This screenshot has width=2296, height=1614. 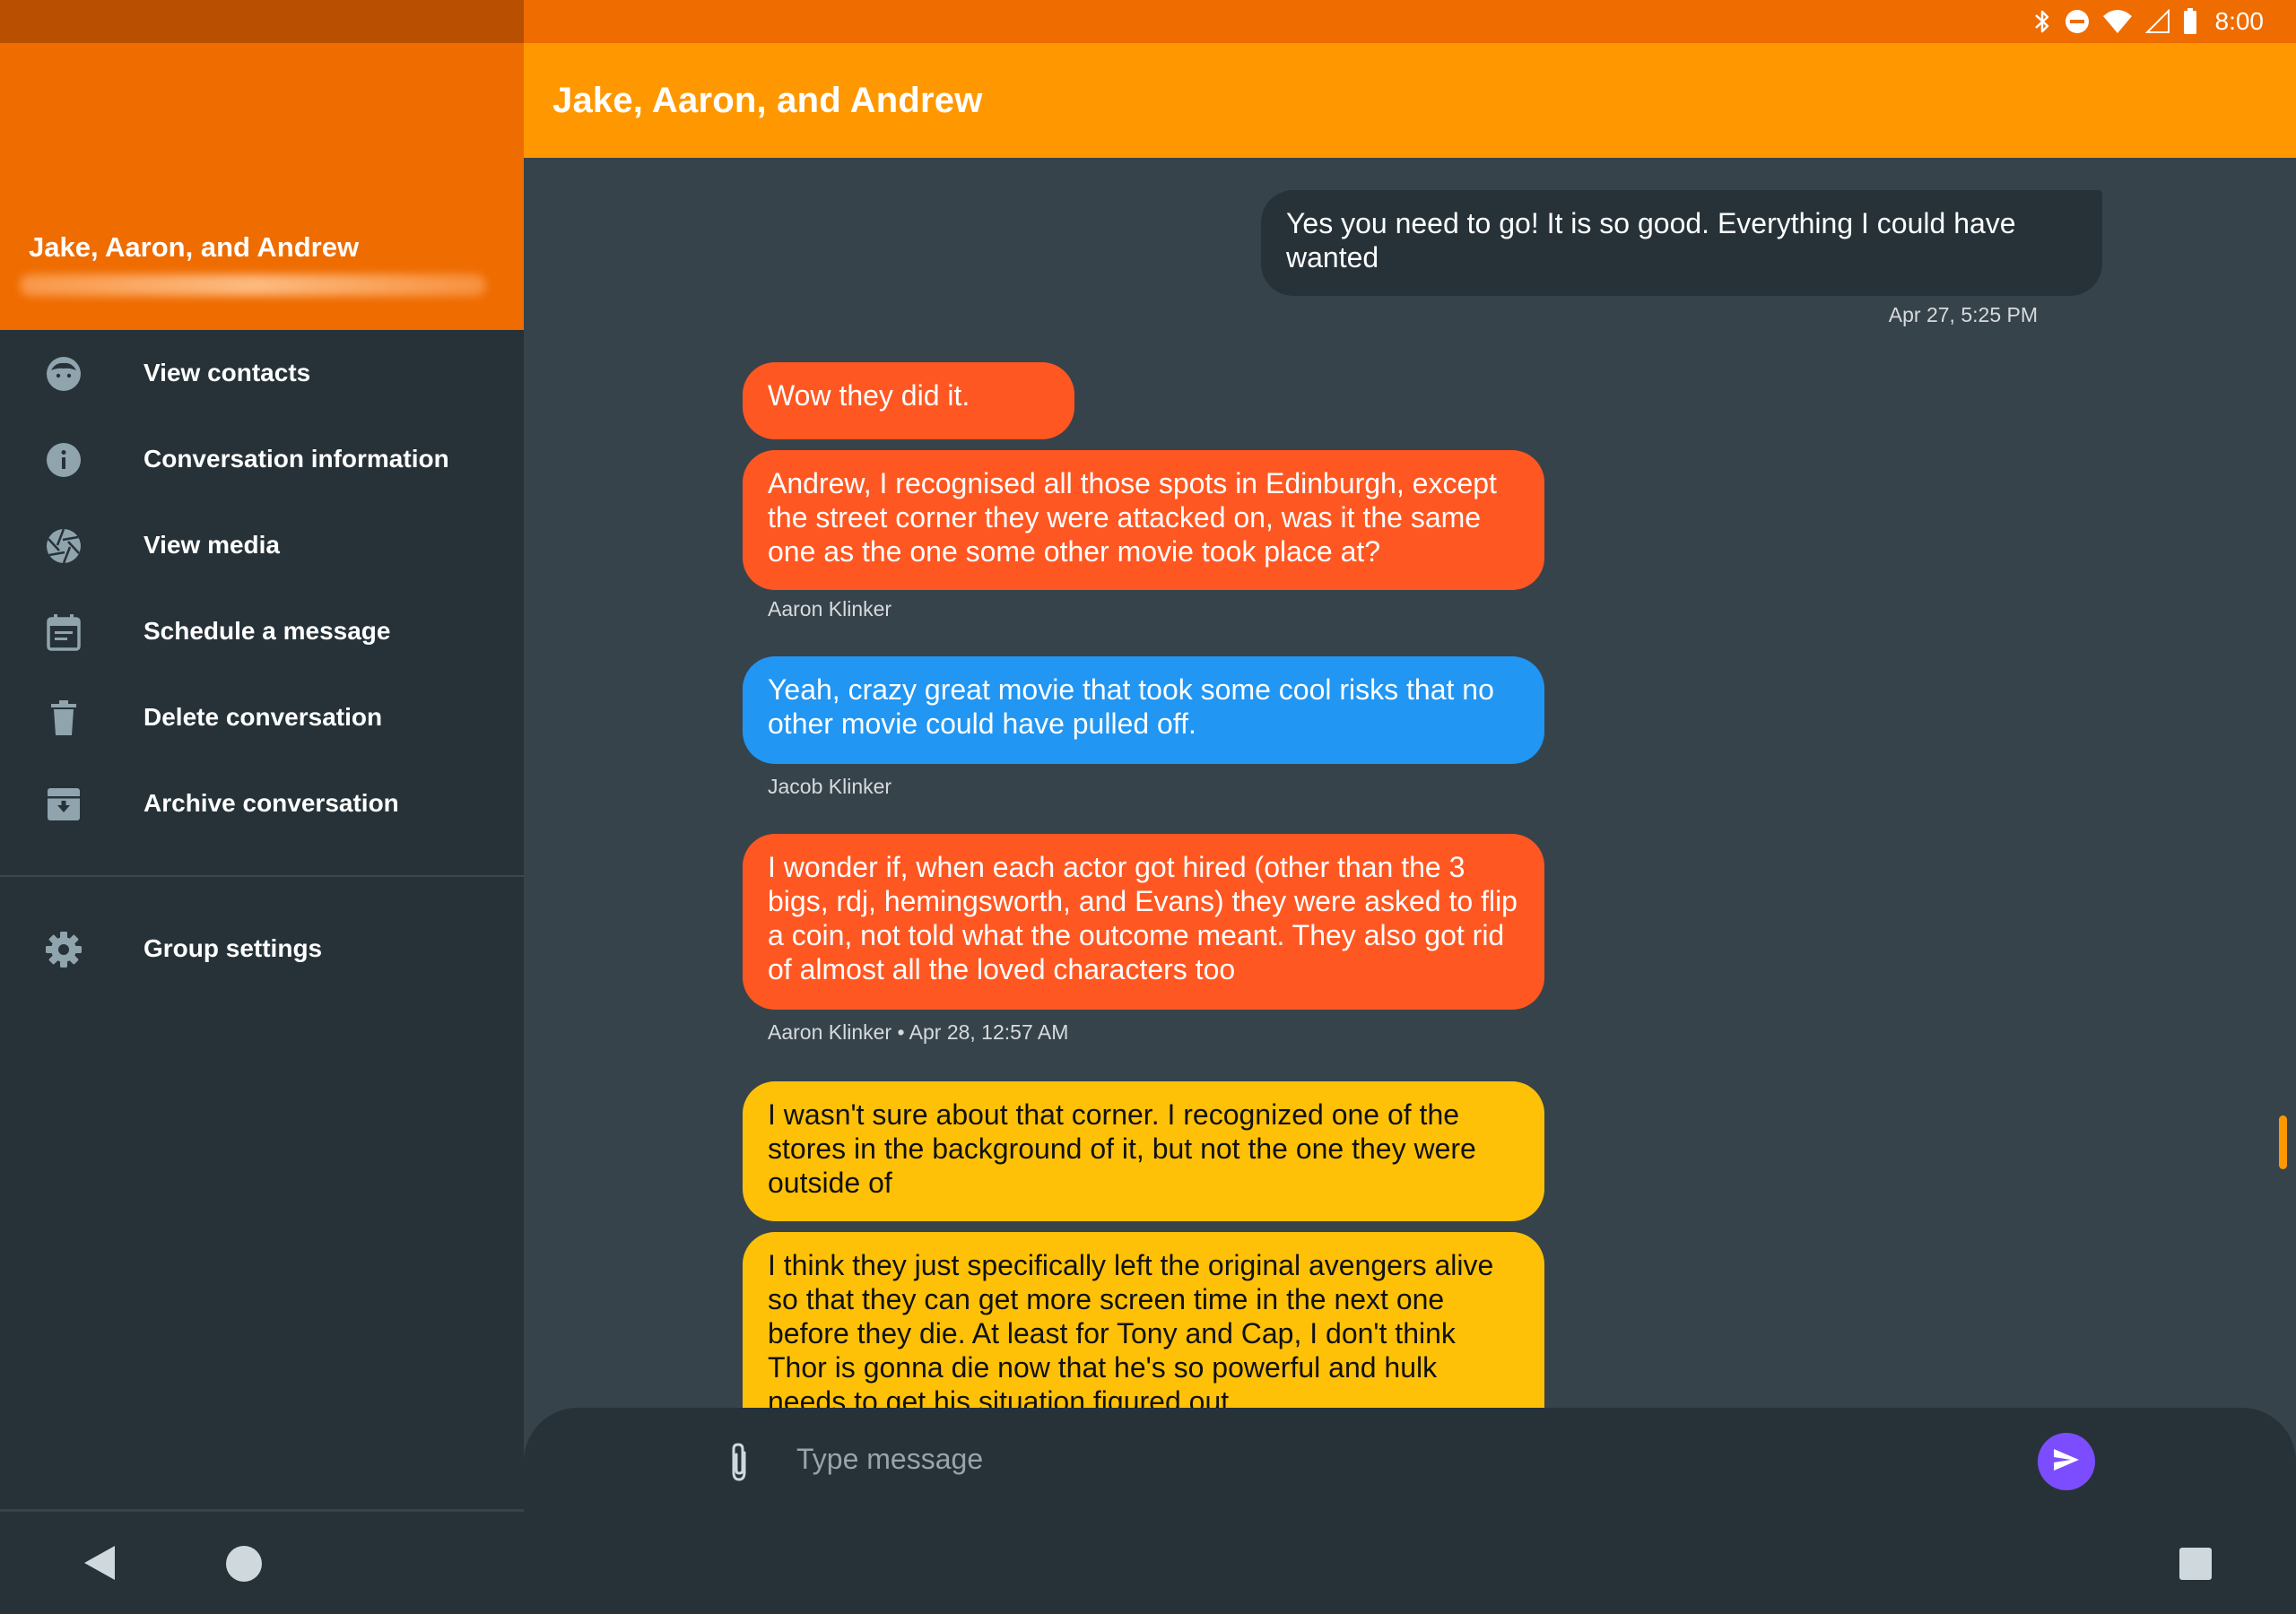 What do you see at coordinates (64, 718) in the screenshot?
I see `trash-icon` at bounding box center [64, 718].